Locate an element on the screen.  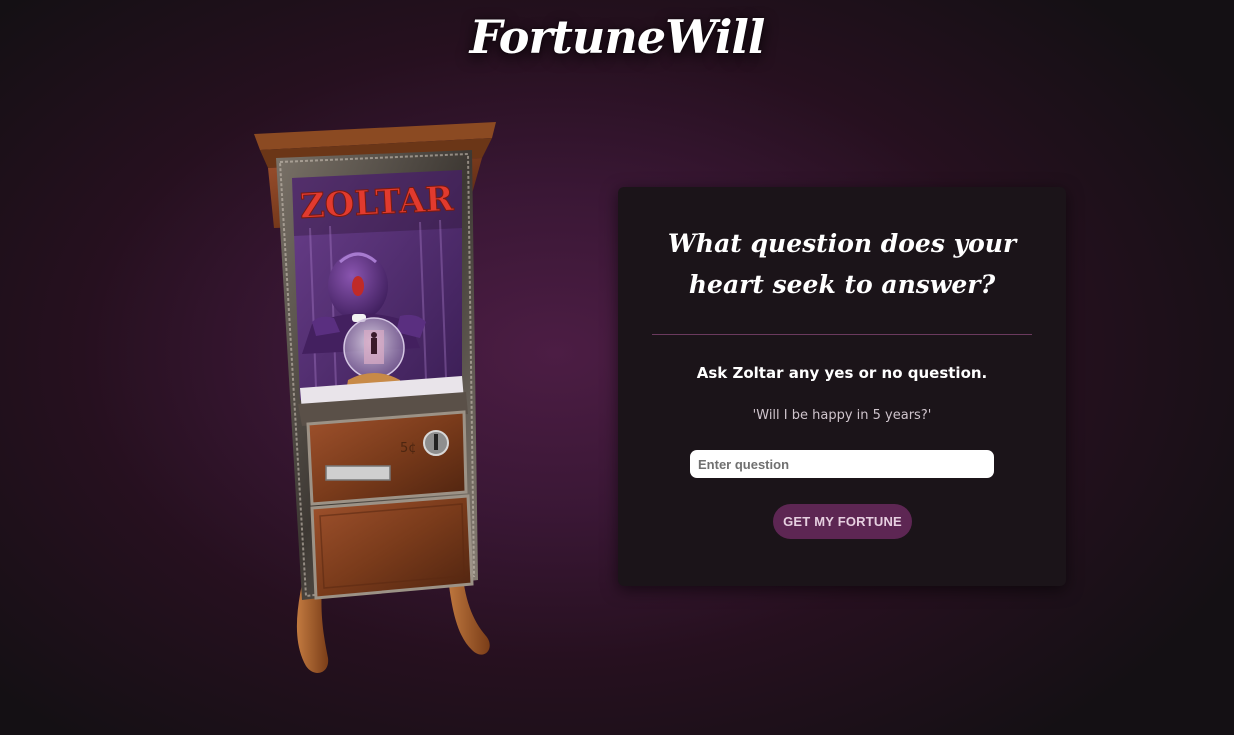
zoltar-sign-text: ZOLTAR is located at coordinates (377, 203).